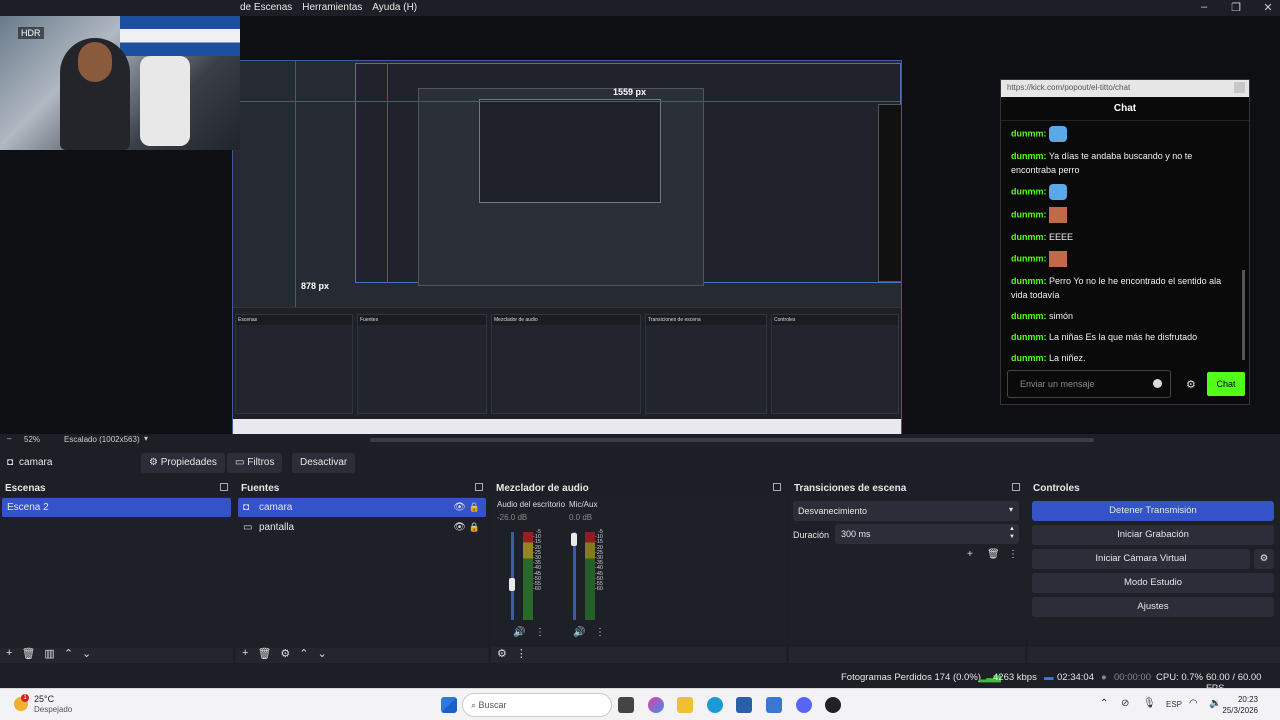 This screenshot has width=1280, height=720. What do you see at coordinates (1264, 559) in the screenshot?
I see `virtualcam-settings-icon: ⚙` at bounding box center [1264, 559].